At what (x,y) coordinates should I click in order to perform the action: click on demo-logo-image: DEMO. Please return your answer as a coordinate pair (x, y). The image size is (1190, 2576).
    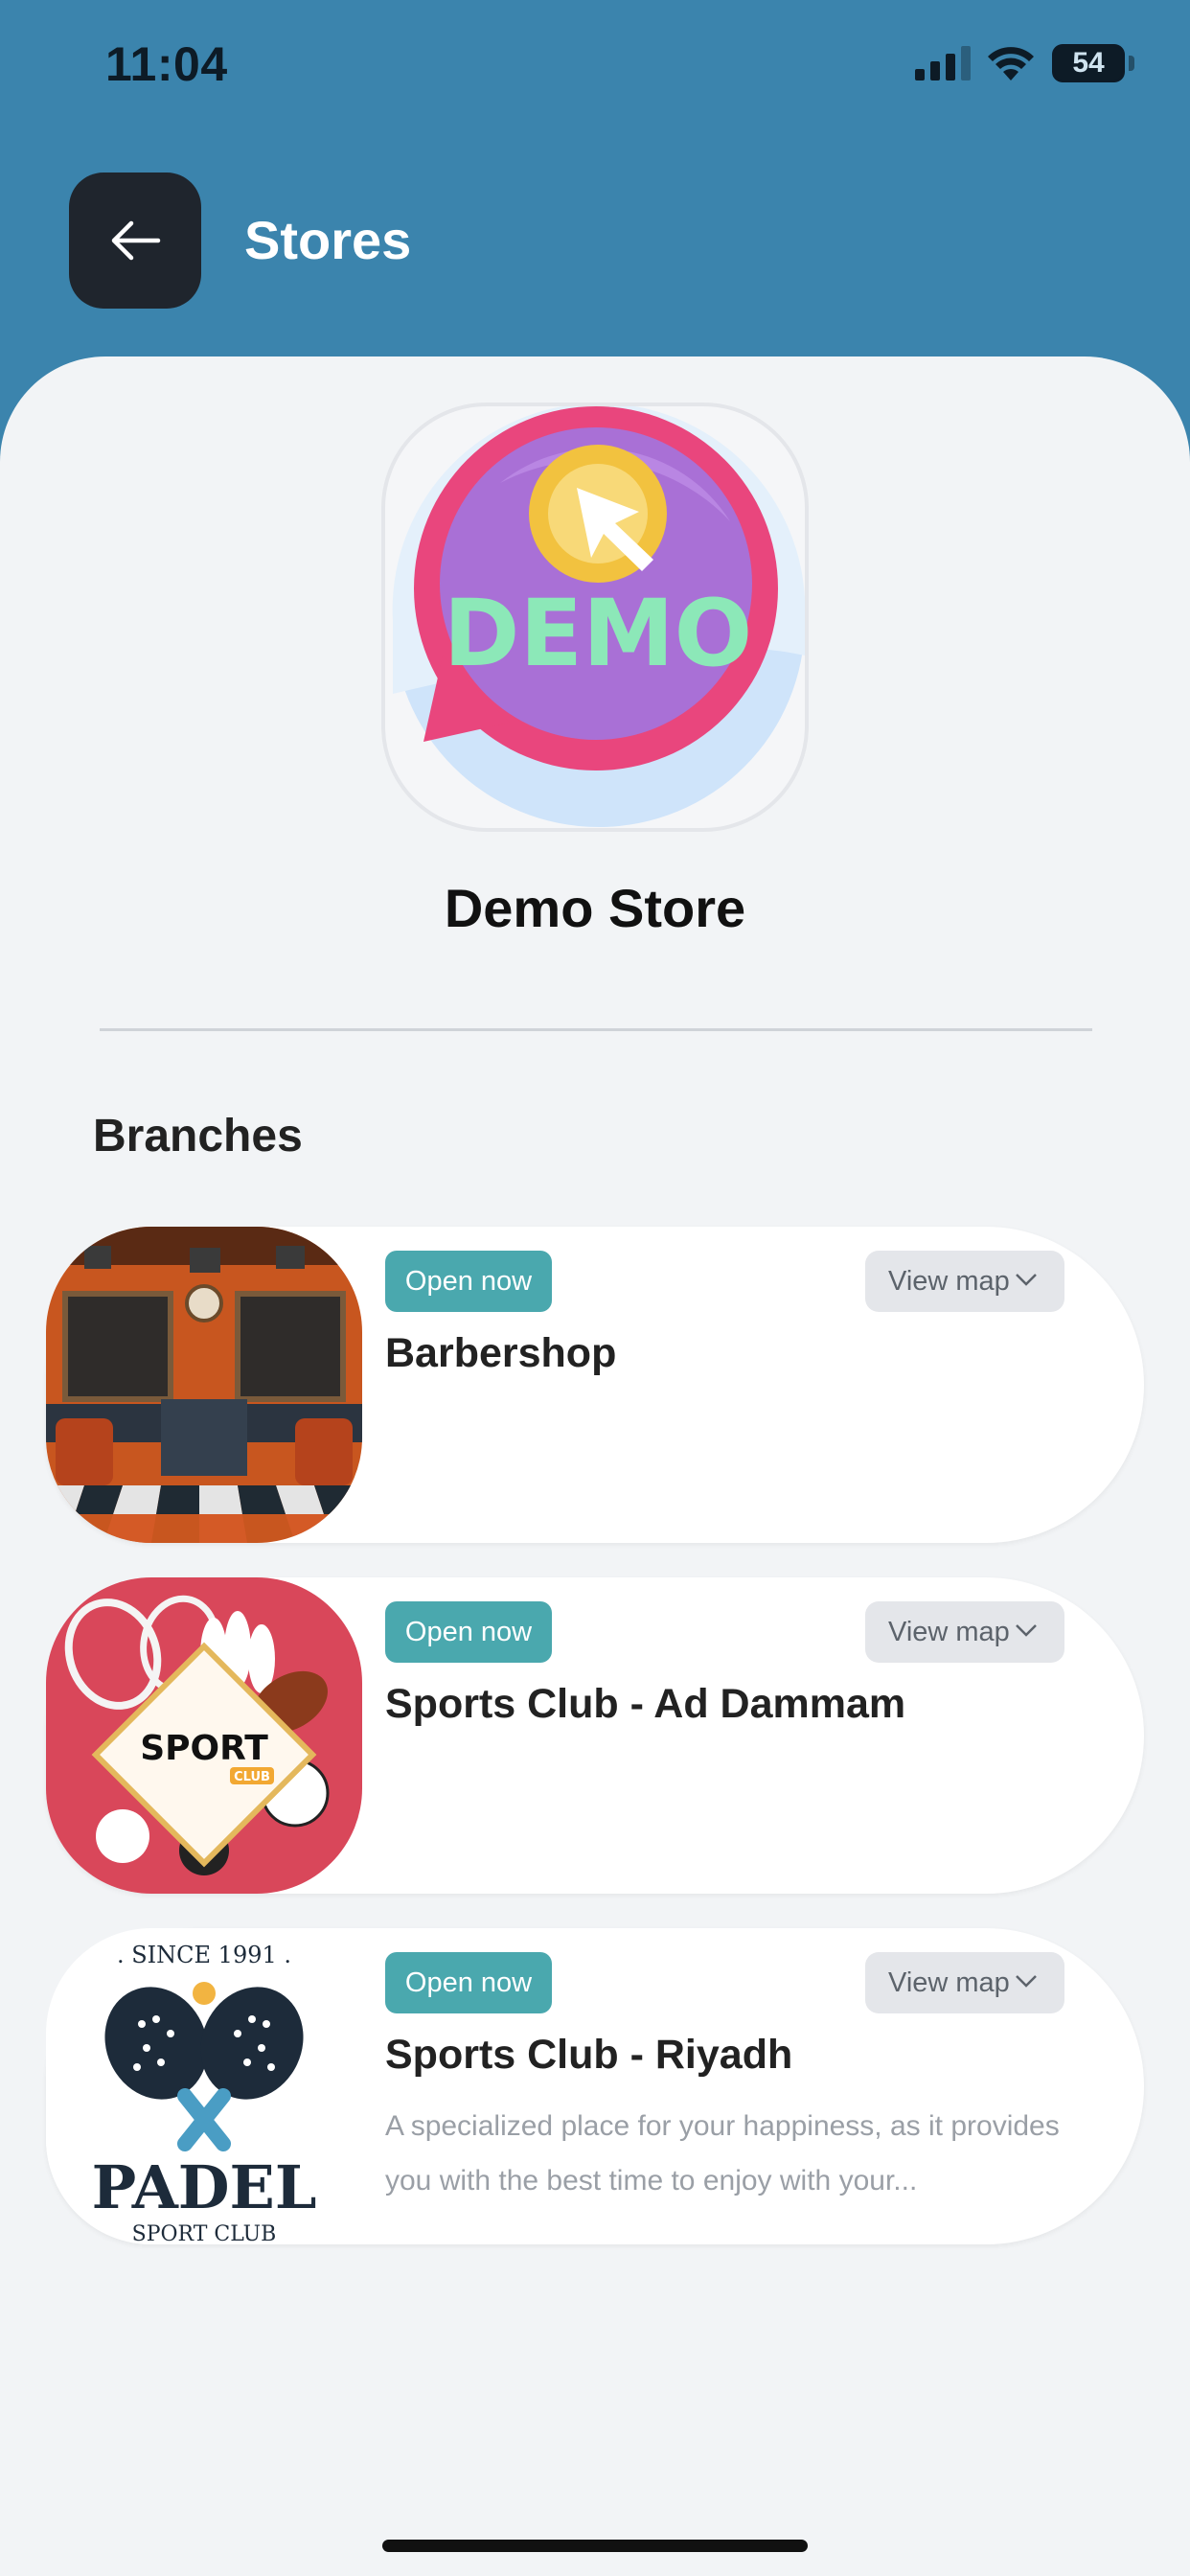
    Looking at the image, I should click on (599, 616).